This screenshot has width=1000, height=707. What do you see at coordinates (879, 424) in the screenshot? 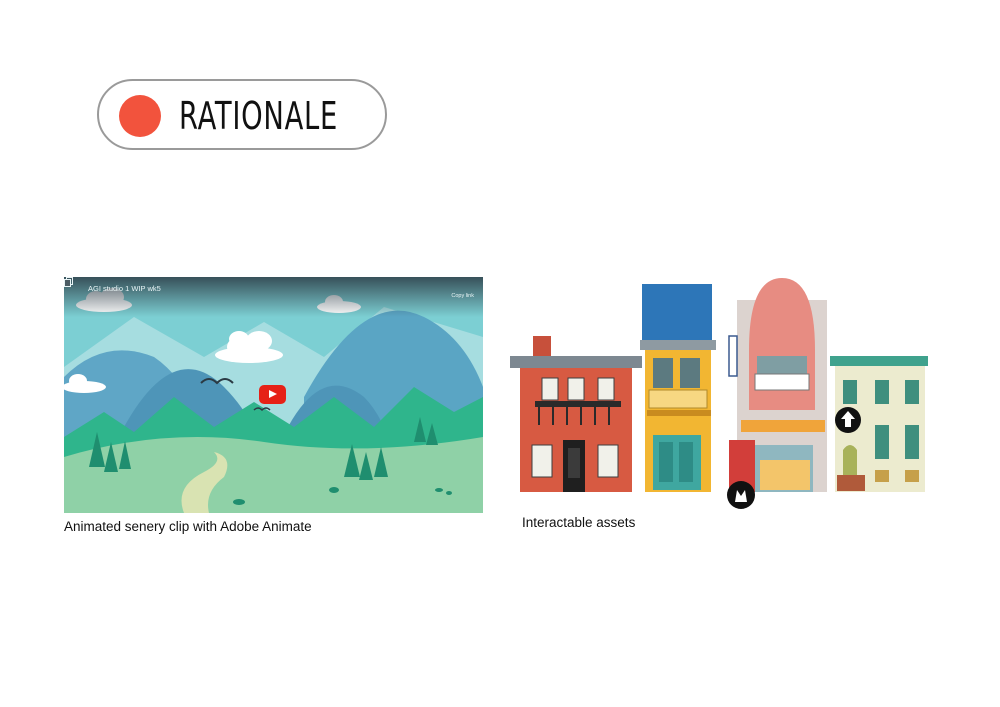
I see `cream-house` at bounding box center [879, 424].